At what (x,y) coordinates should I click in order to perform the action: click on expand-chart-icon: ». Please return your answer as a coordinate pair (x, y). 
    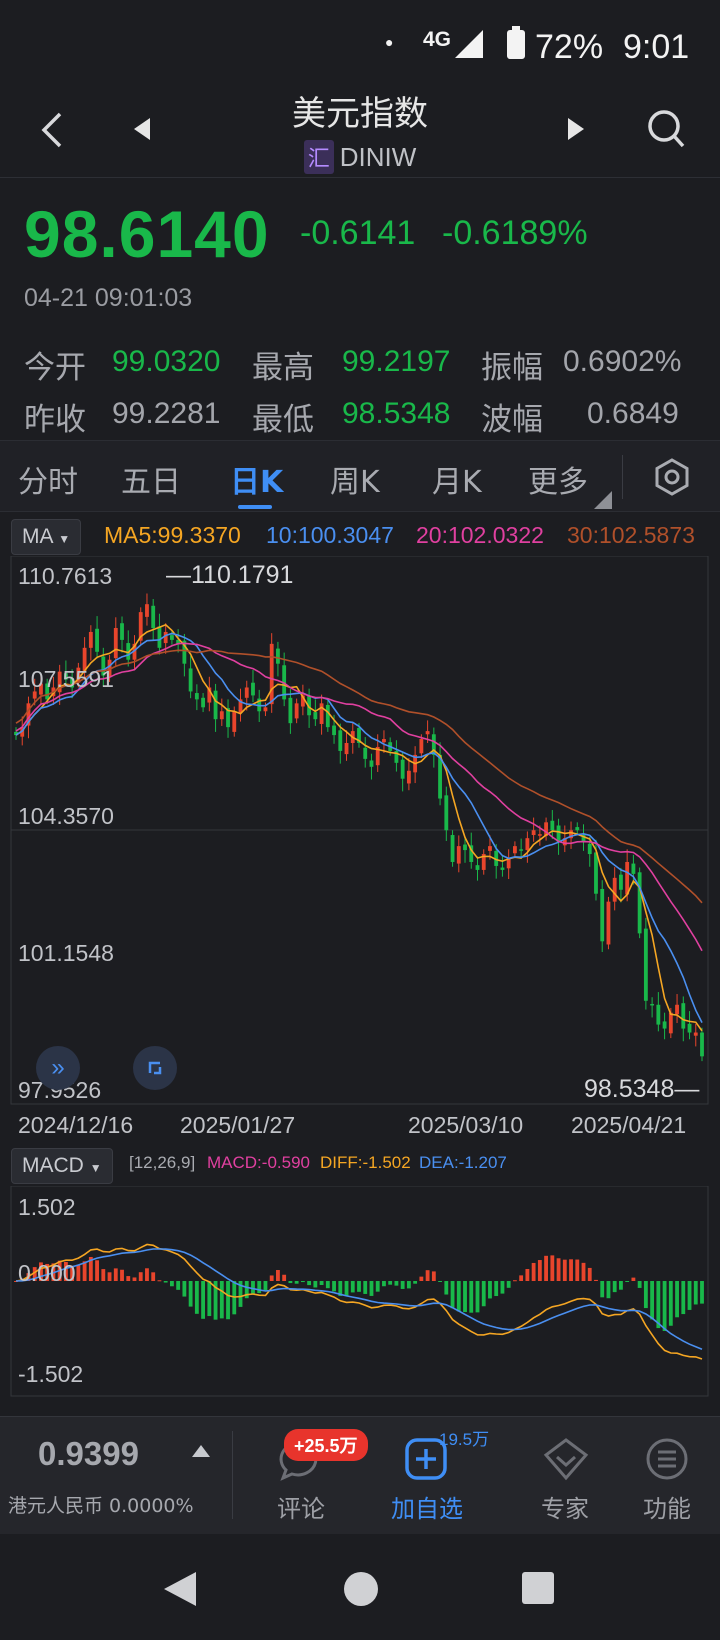
    Looking at the image, I should click on (58, 1068).